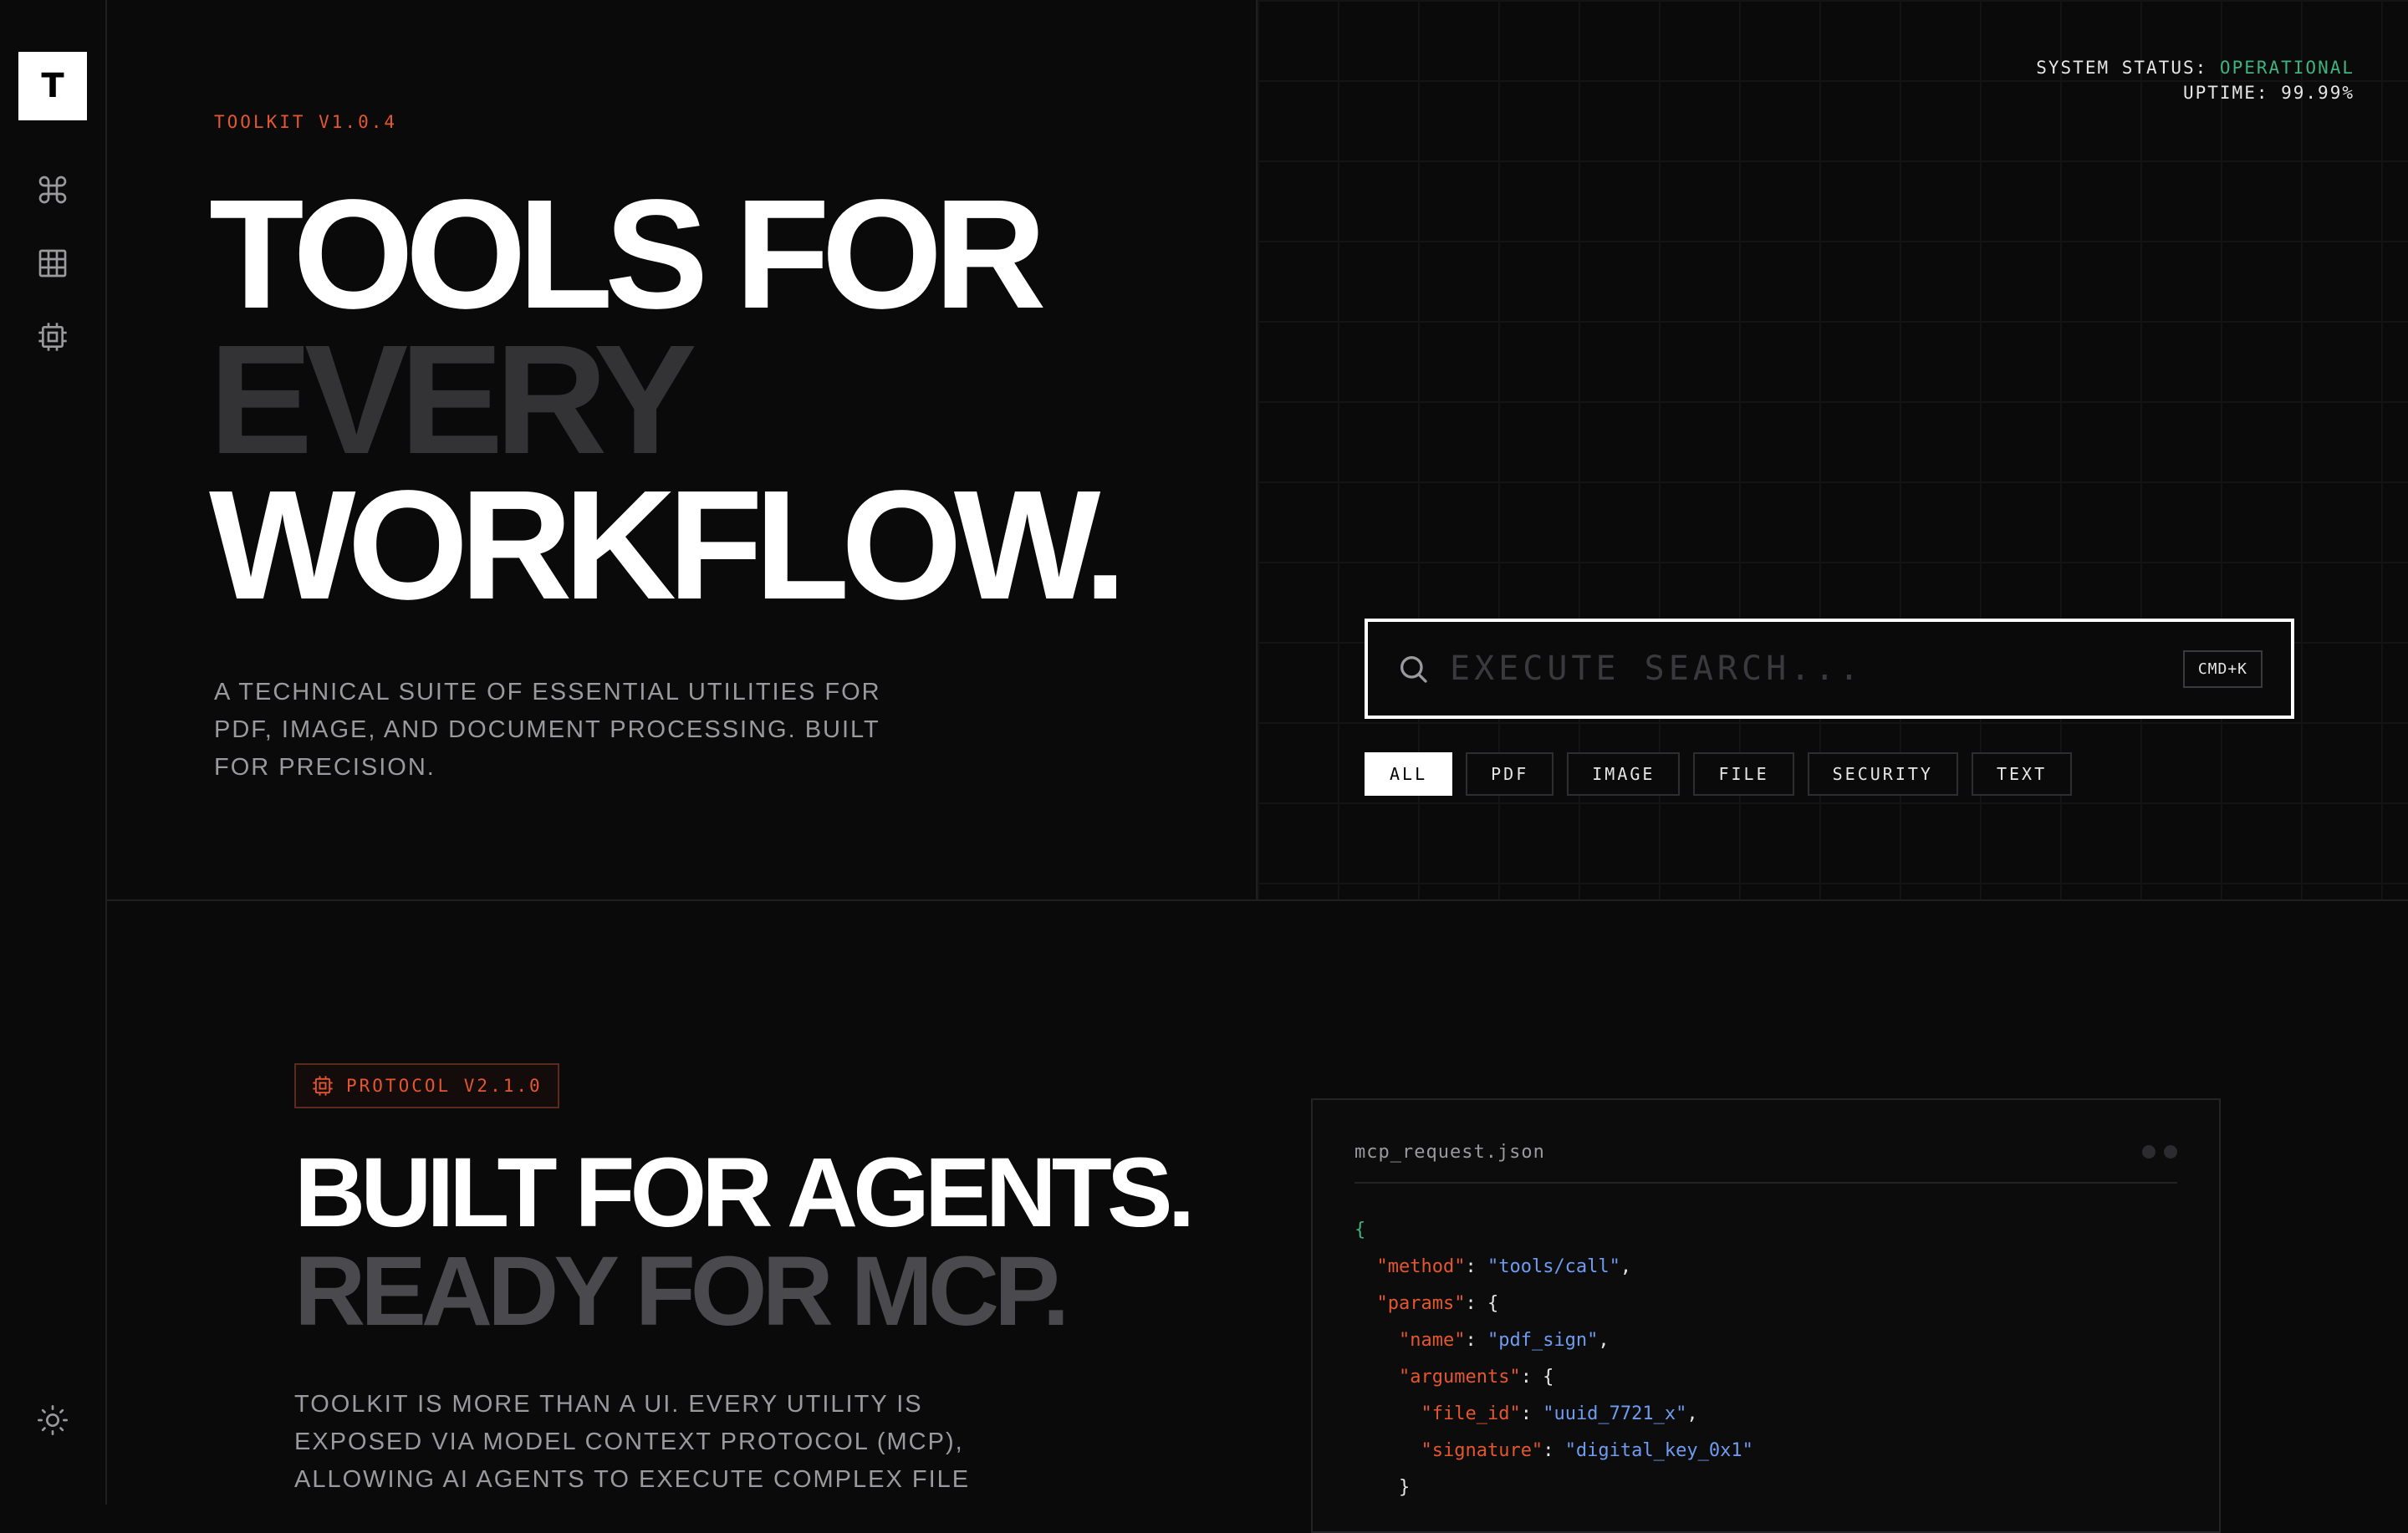 The height and width of the screenshot is (1533, 2408). I want to click on grid-icon, so click(53, 263).